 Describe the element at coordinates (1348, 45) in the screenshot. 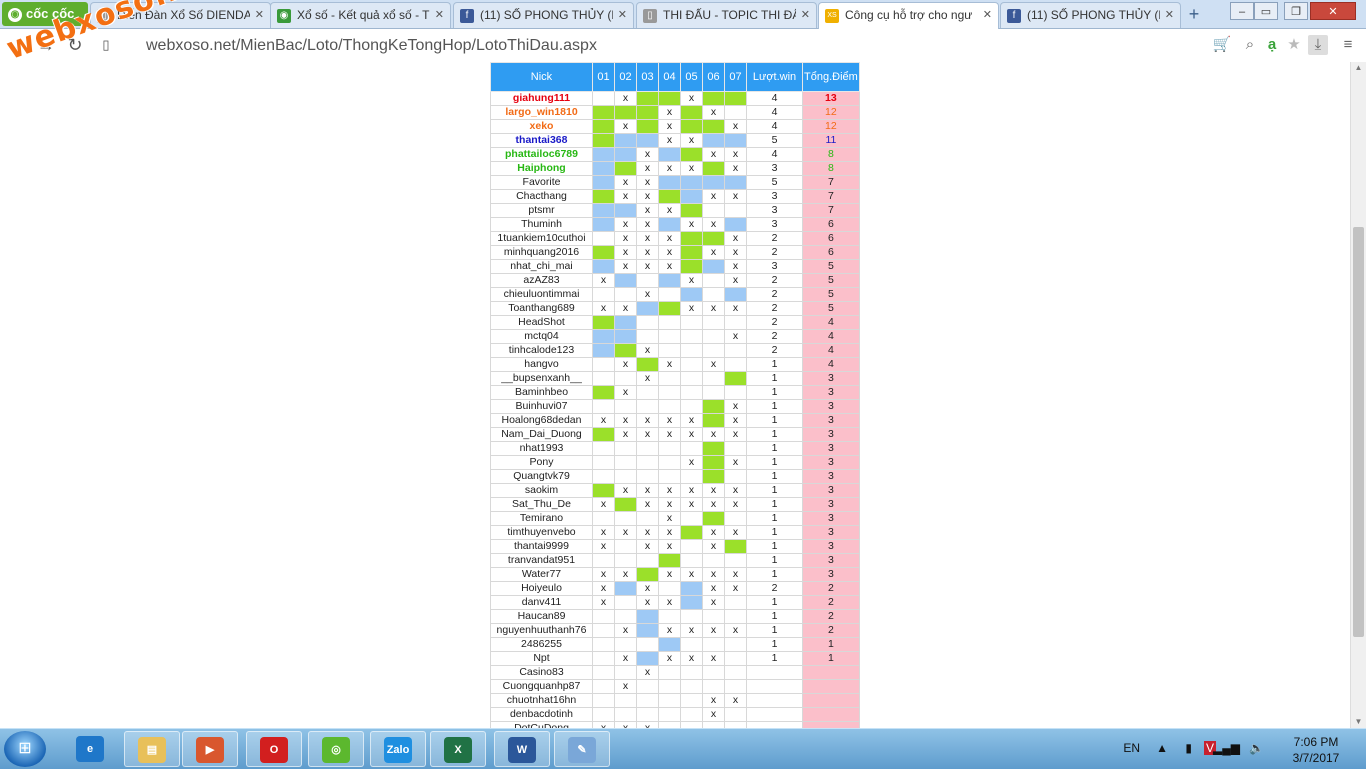

I see `menu-icon: ≡` at that location.